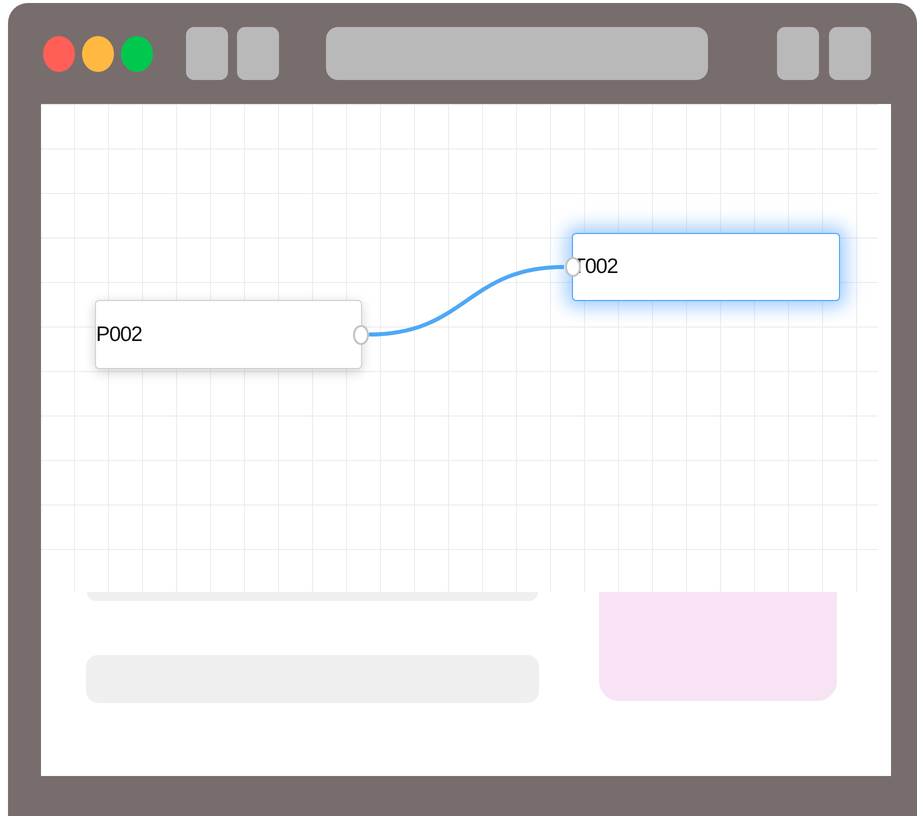  I want to click on diagram-node: P002, so click(228, 334).